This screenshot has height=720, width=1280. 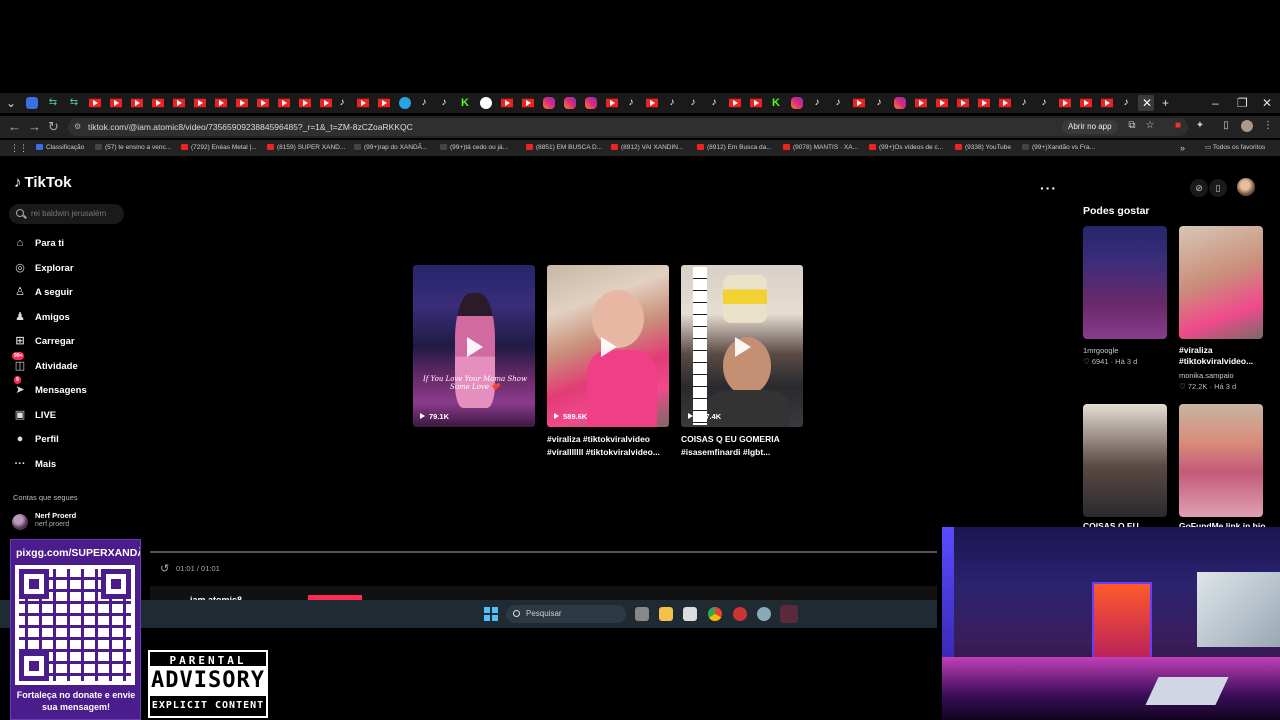 What do you see at coordinates (543, 552) in the screenshot?
I see `progress-bar` at bounding box center [543, 552].